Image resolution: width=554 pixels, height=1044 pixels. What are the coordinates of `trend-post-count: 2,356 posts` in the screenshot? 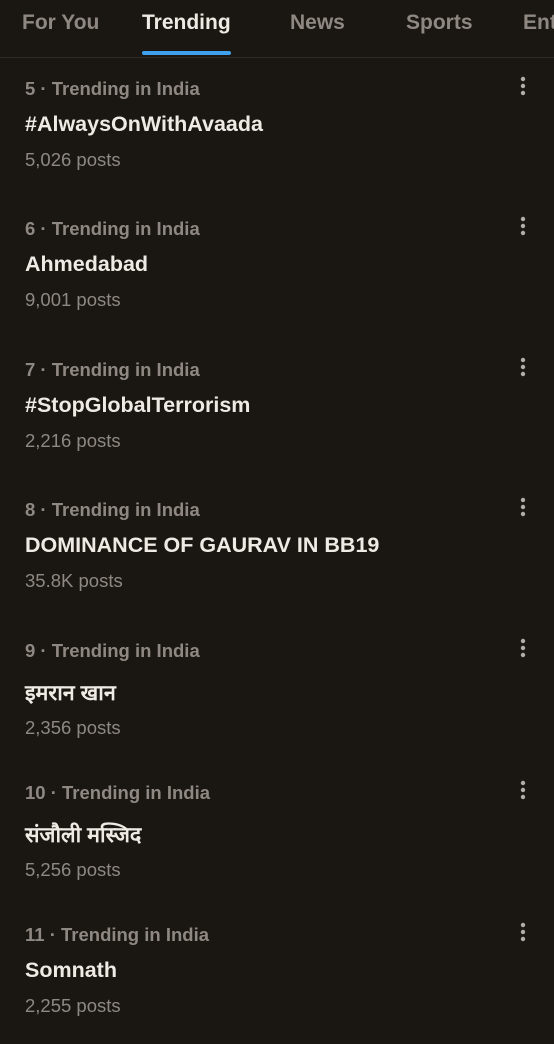 It's located at (73, 727).